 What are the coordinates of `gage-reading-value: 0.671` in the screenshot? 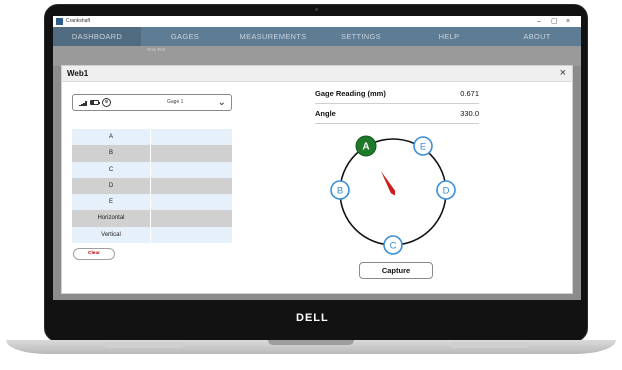 It's located at (469, 93).